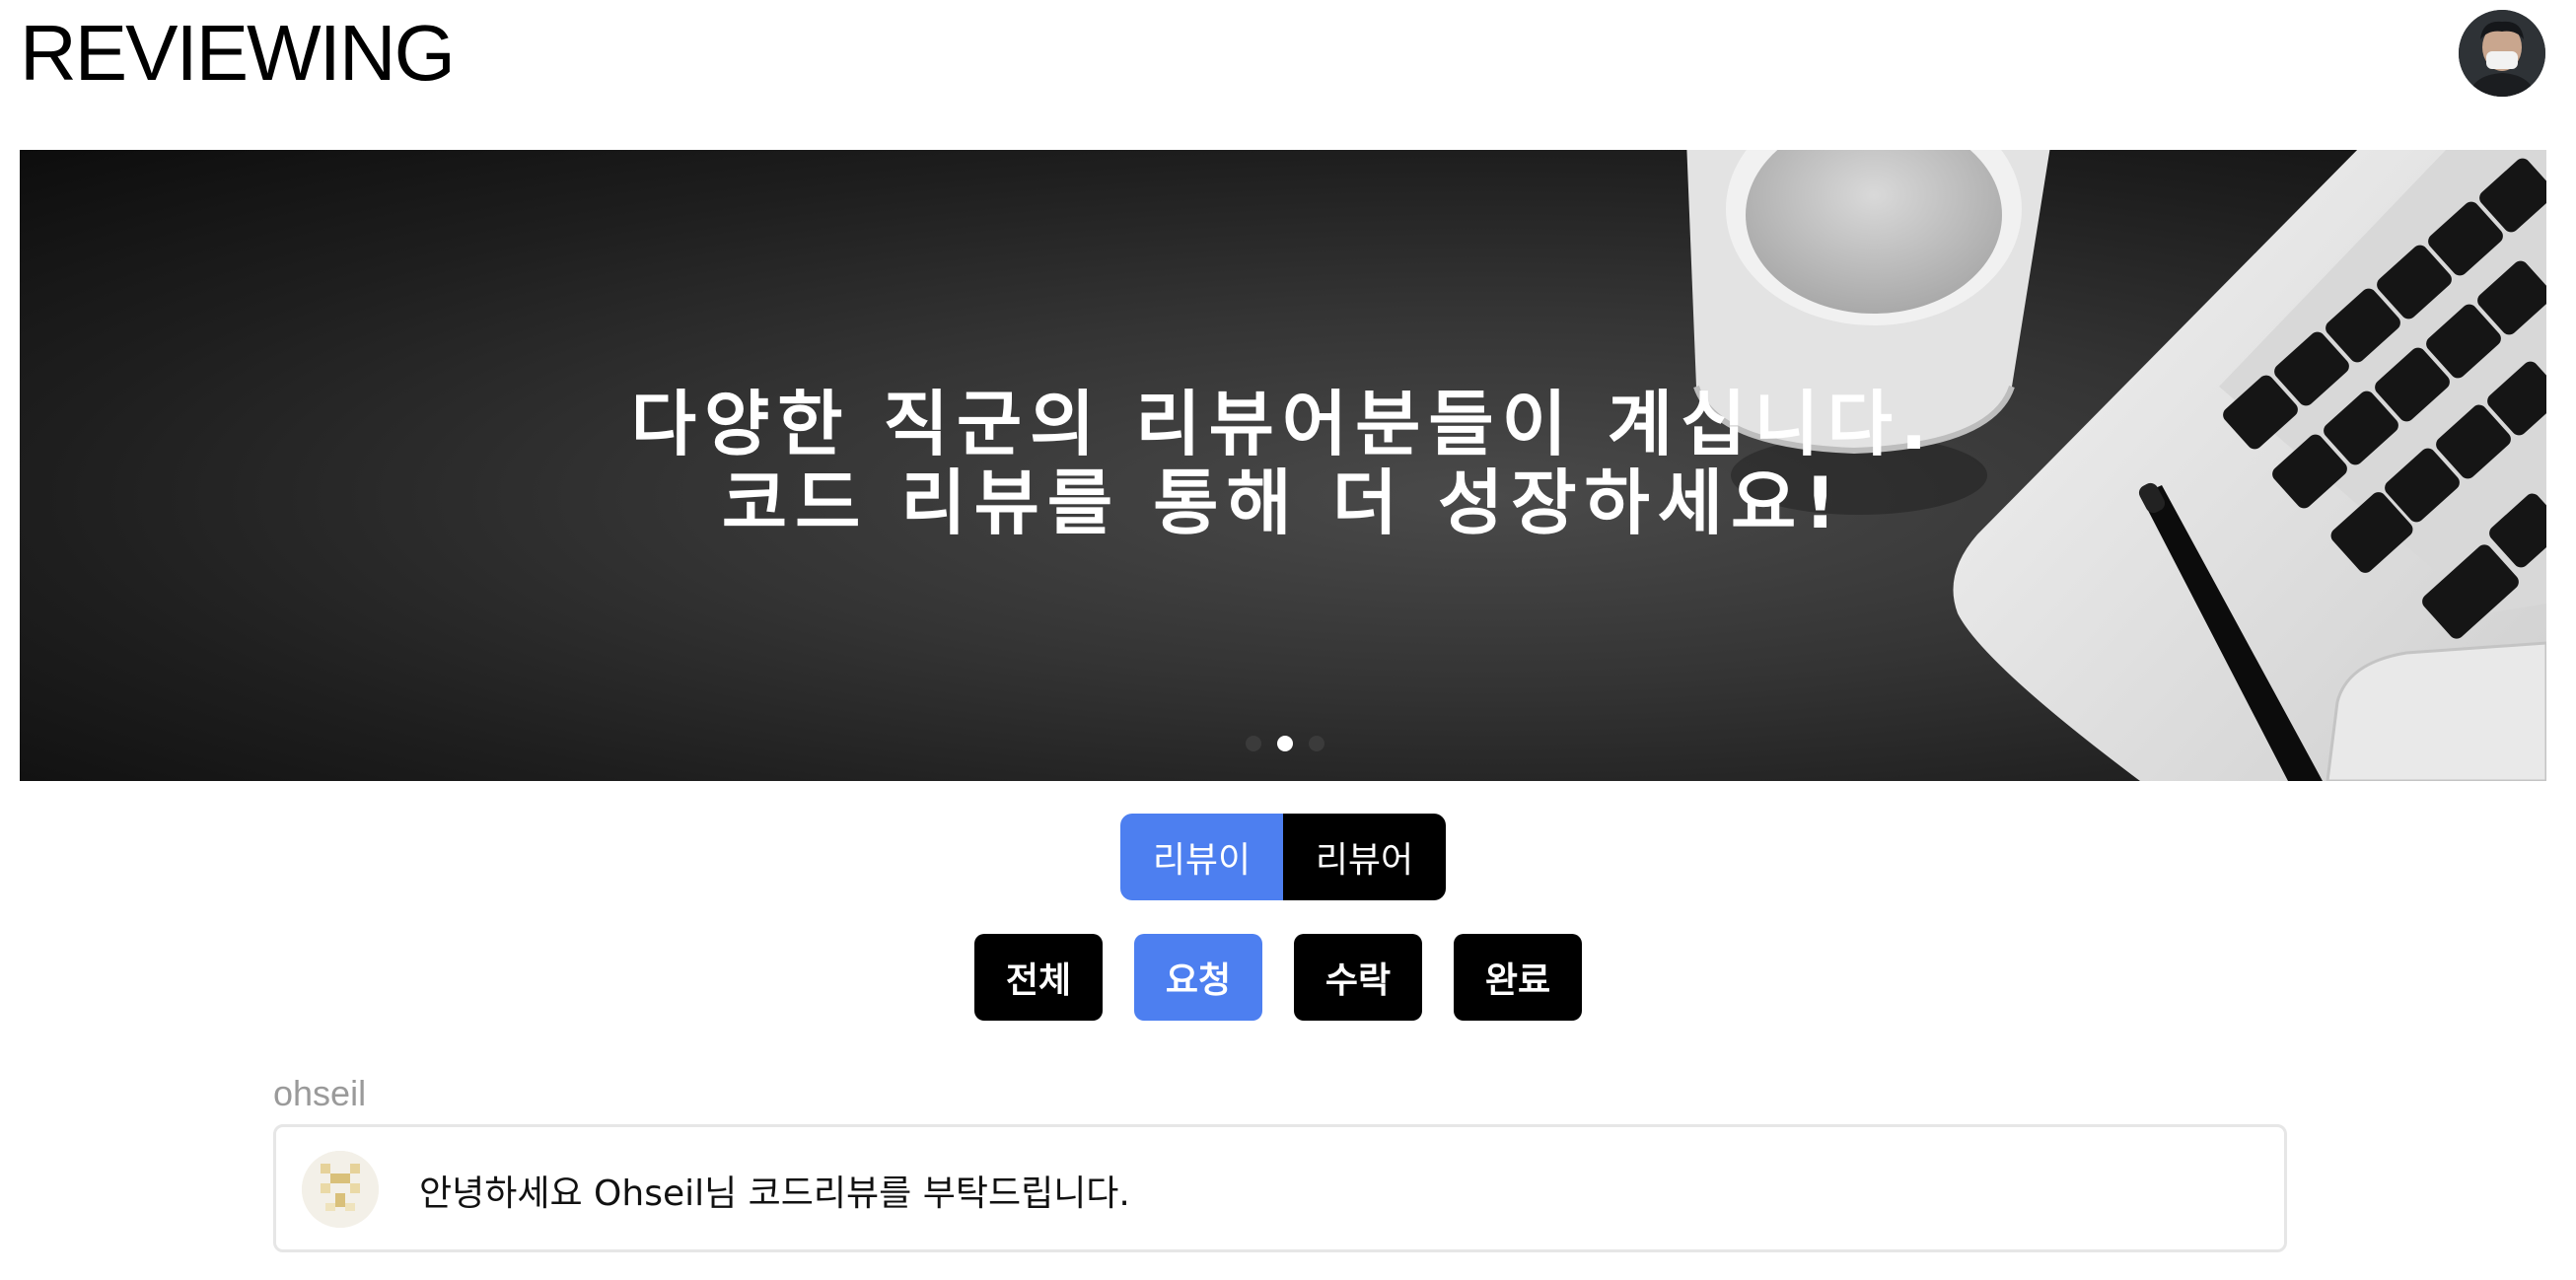 This screenshot has width=2576, height=1280. I want to click on filter-completed-button: 완료, so click(1518, 978).